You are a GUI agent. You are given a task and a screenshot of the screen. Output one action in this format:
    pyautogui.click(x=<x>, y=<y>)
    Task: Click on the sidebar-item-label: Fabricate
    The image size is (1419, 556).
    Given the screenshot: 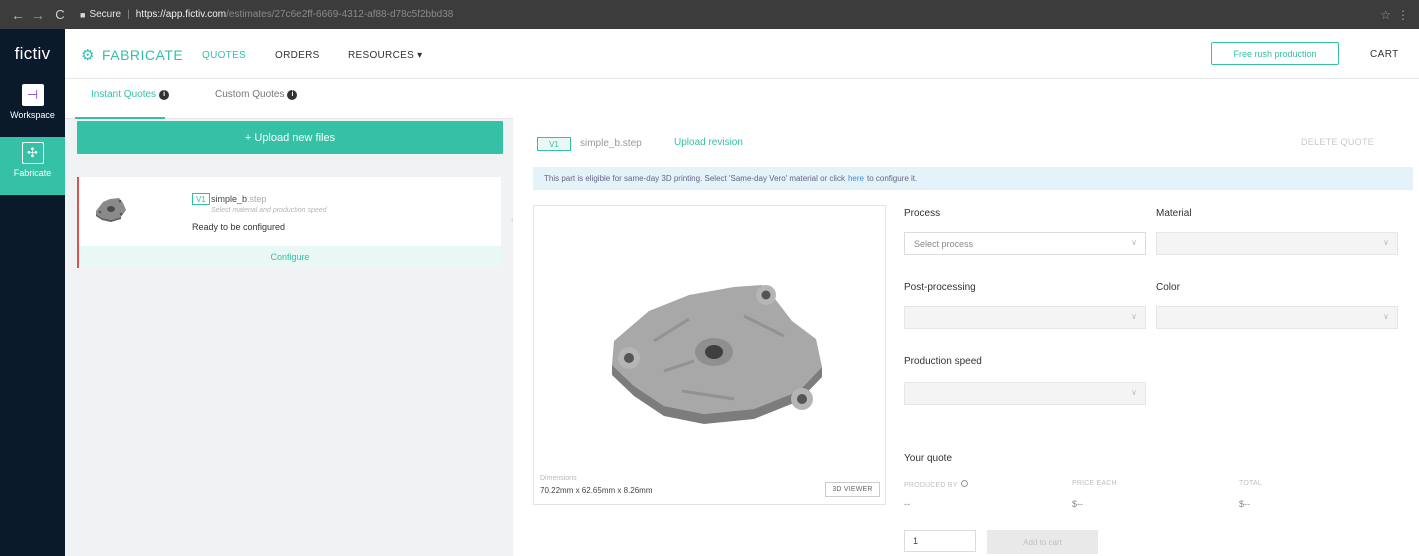 What is the action you would take?
    pyautogui.click(x=32, y=173)
    